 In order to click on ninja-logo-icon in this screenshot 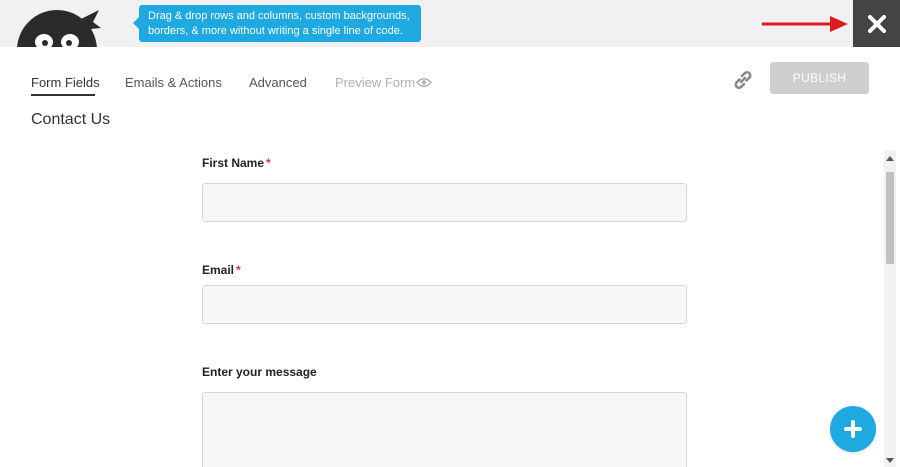, I will do `click(59, 28)`.